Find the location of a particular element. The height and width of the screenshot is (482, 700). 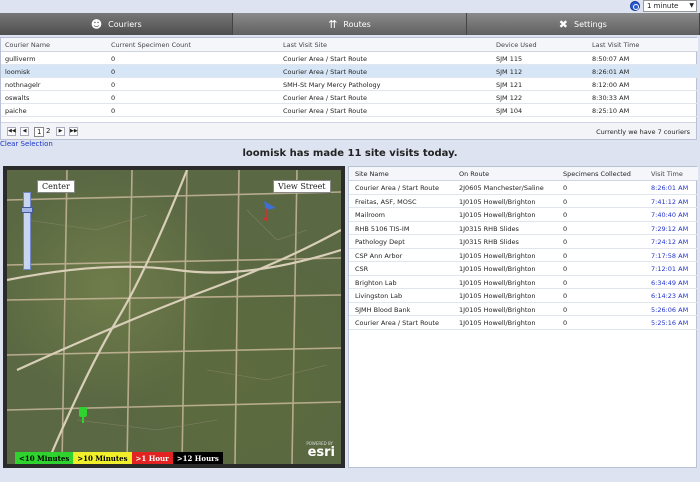

tab-settings: ✖ Settings is located at coordinates (583, 24).